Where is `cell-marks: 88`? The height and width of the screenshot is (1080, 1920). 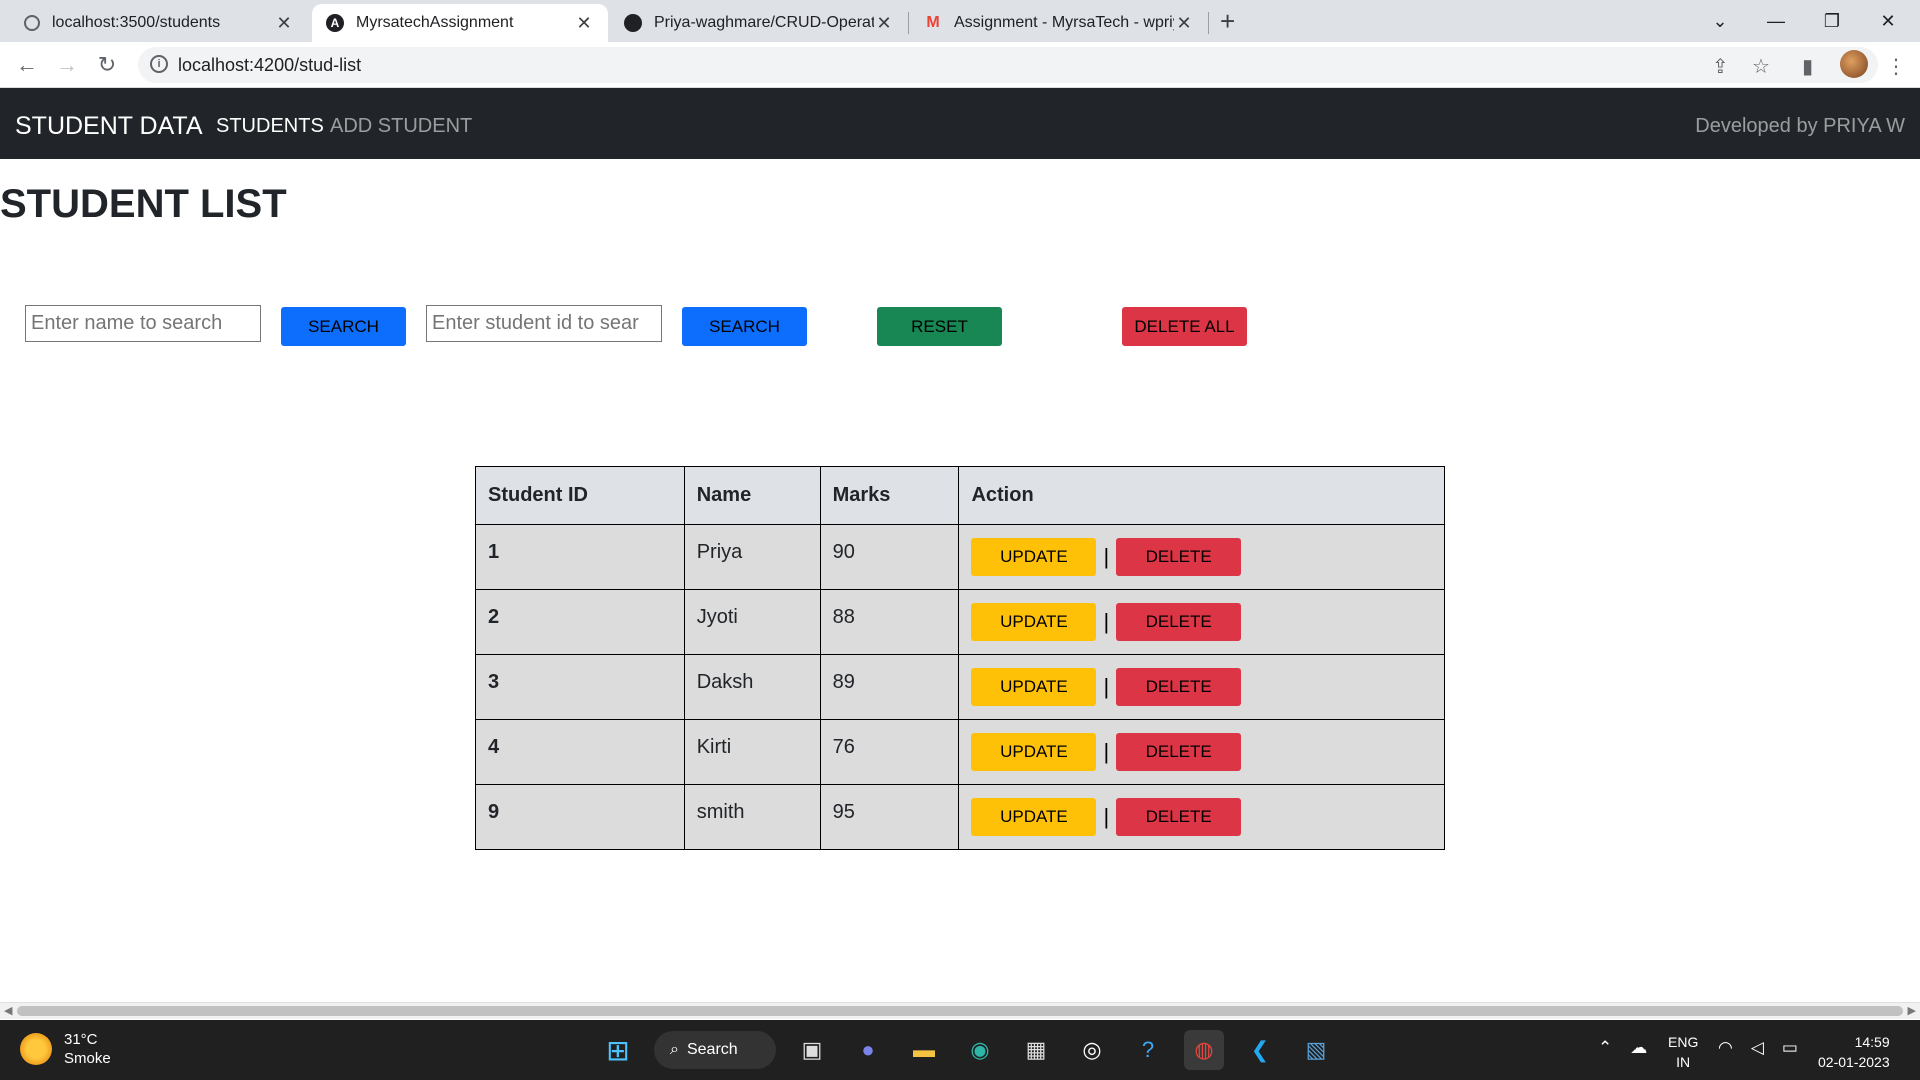
cell-marks: 88 is located at coordinates (889, 622).